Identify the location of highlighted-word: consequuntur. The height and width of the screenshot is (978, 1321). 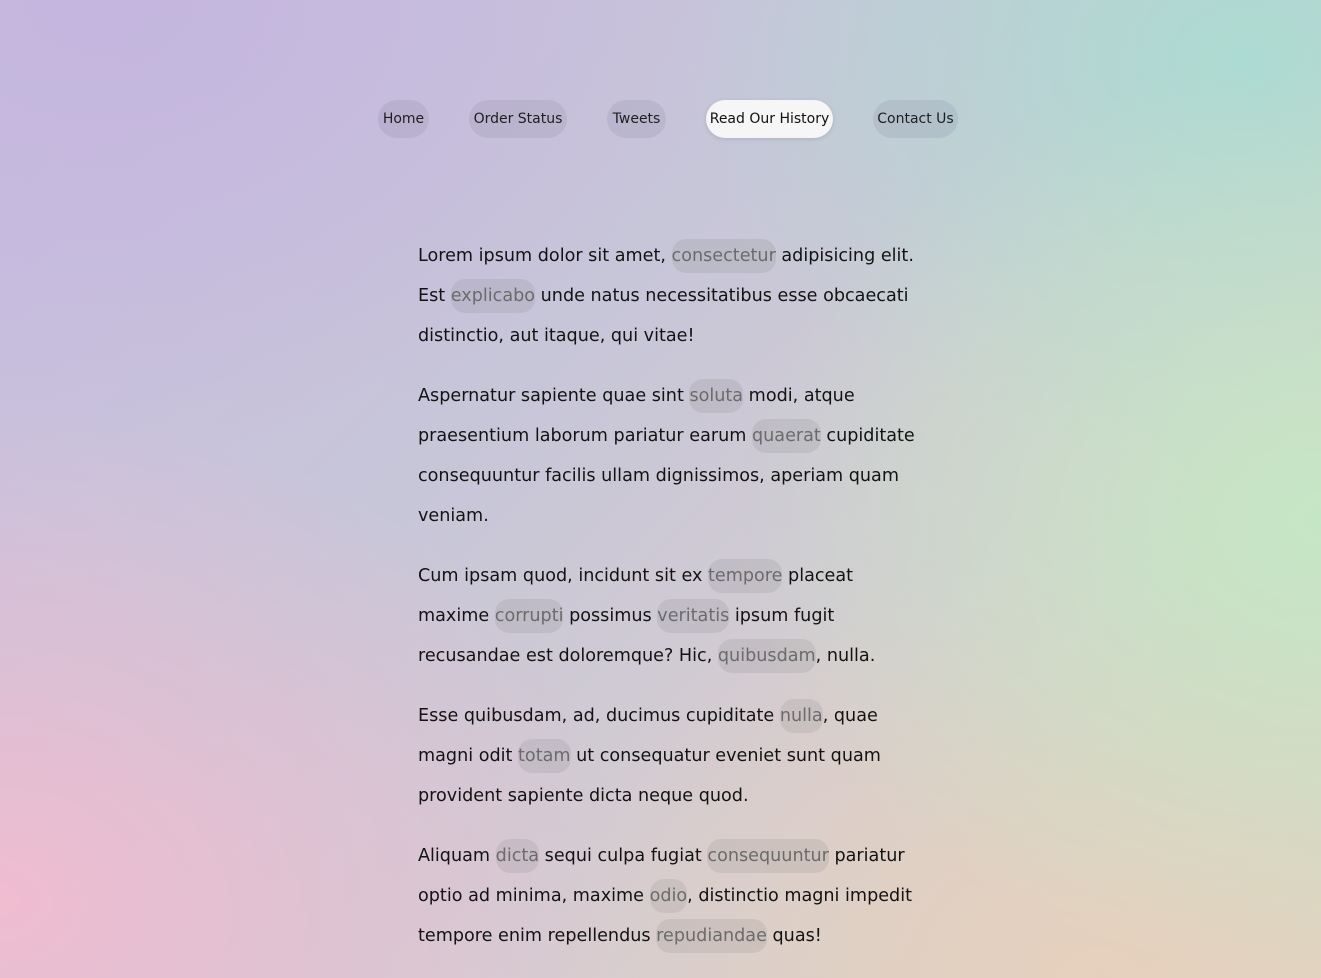
(768, 856).